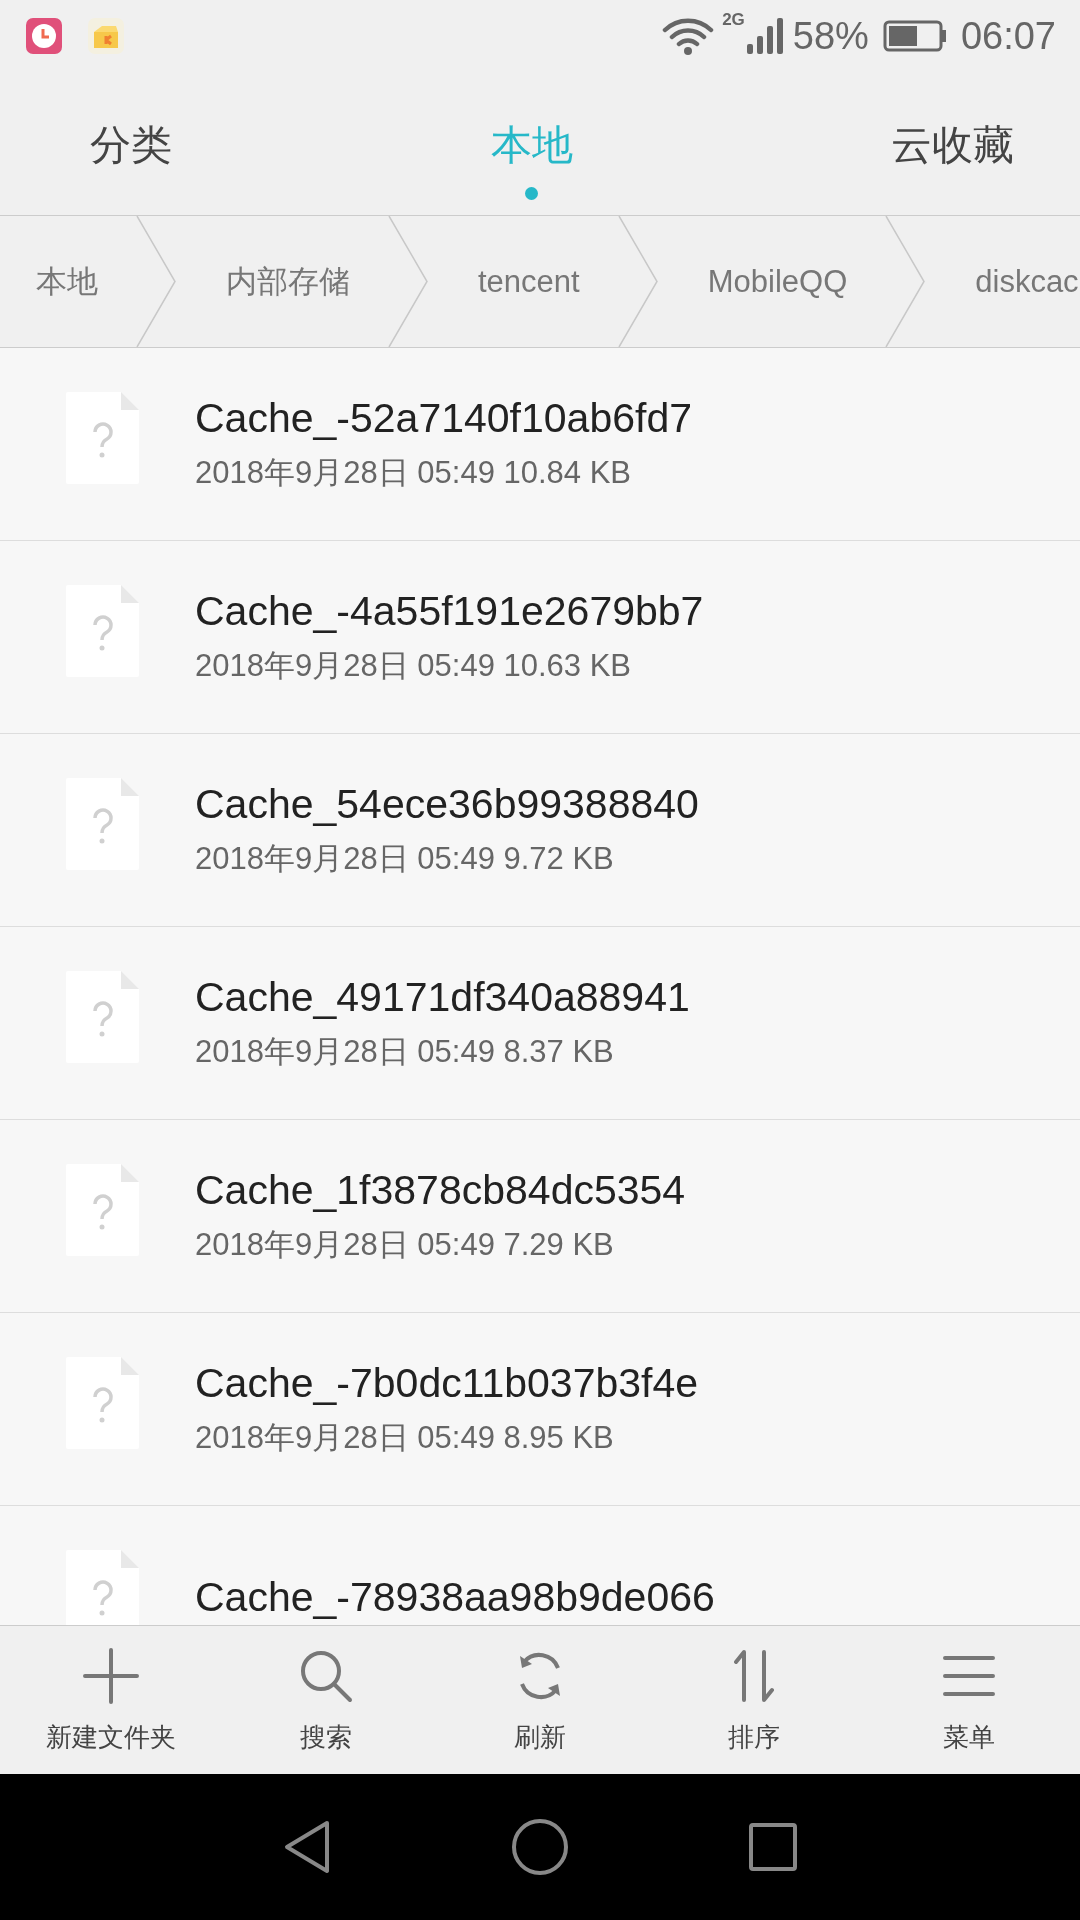 The width and height of the screenshot is (1080, 1920). What do you see at coordinates (688, 36) in the screenshot?
I see `wifi-icon` at bounding box center [688, 36].